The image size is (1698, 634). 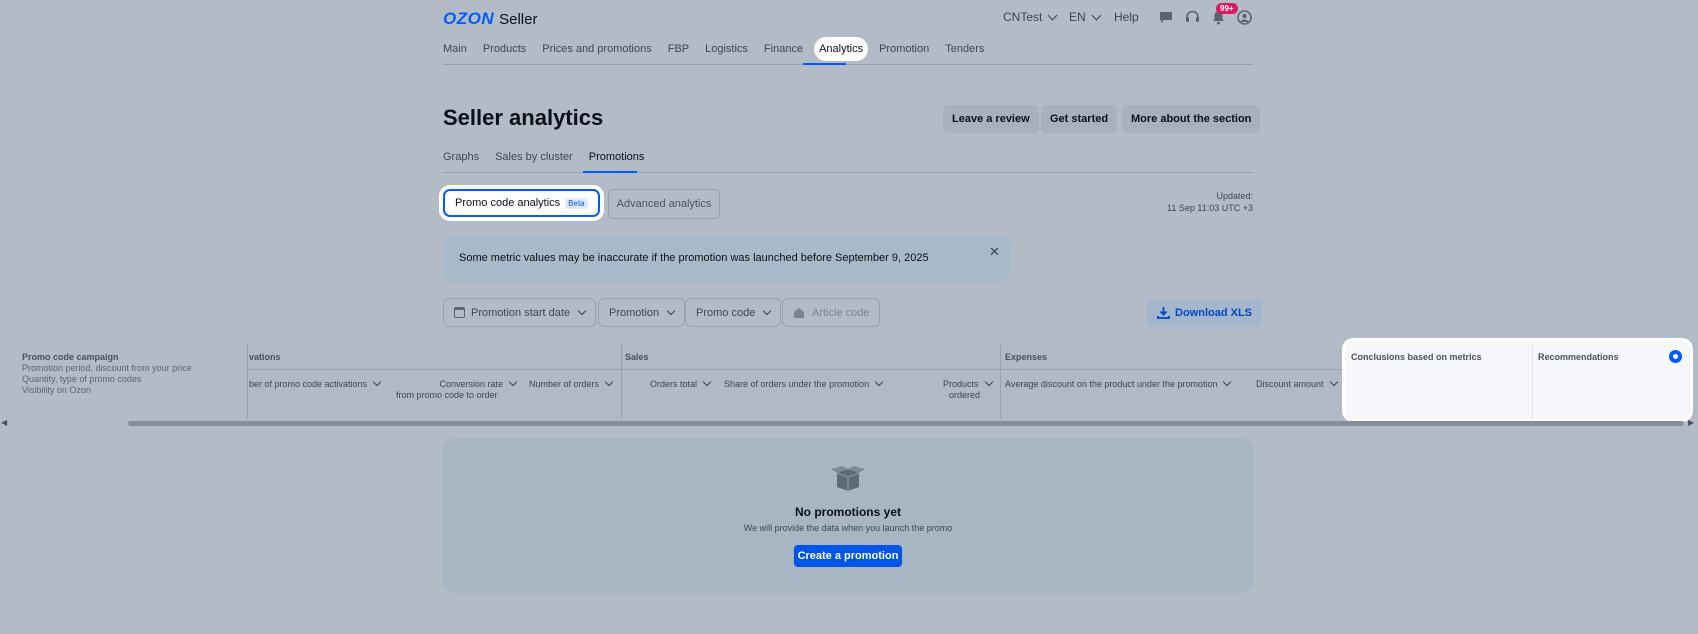 I want to click on updated-label: Updated:, so click(x=1234, y=196).